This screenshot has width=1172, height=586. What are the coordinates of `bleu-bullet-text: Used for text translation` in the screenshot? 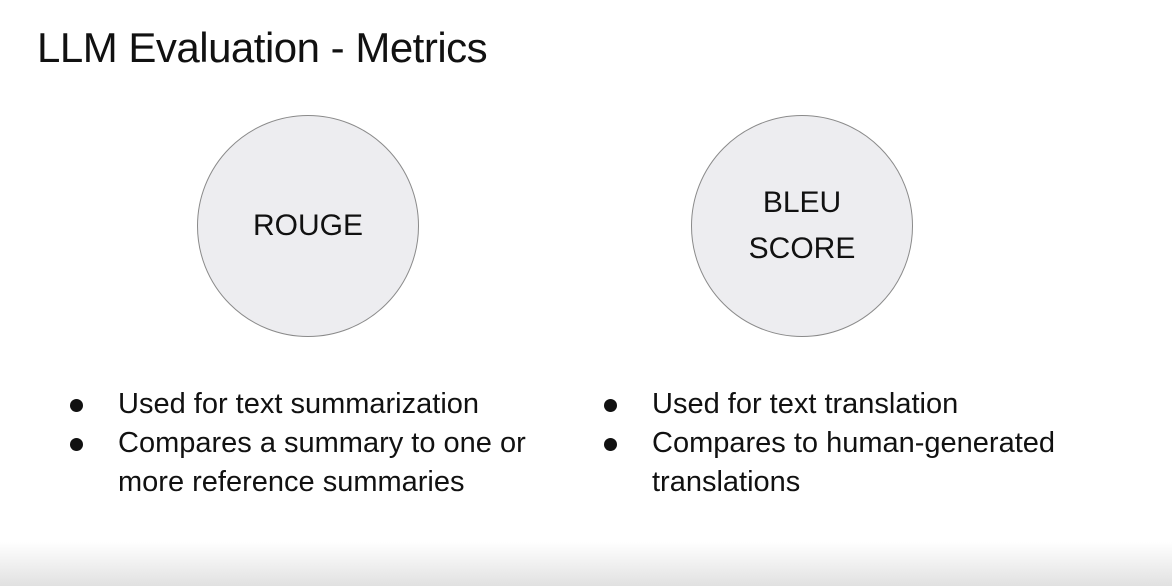 It's located at (805, 404).